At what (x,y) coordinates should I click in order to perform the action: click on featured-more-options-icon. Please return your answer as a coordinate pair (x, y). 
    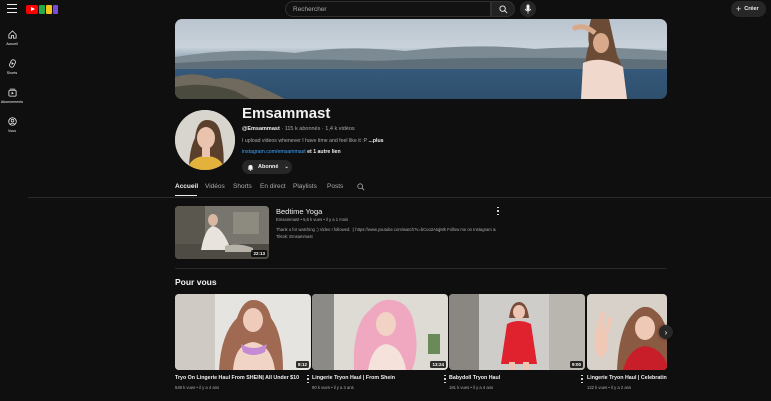
    Looking at the image, I should click on (498, 211).